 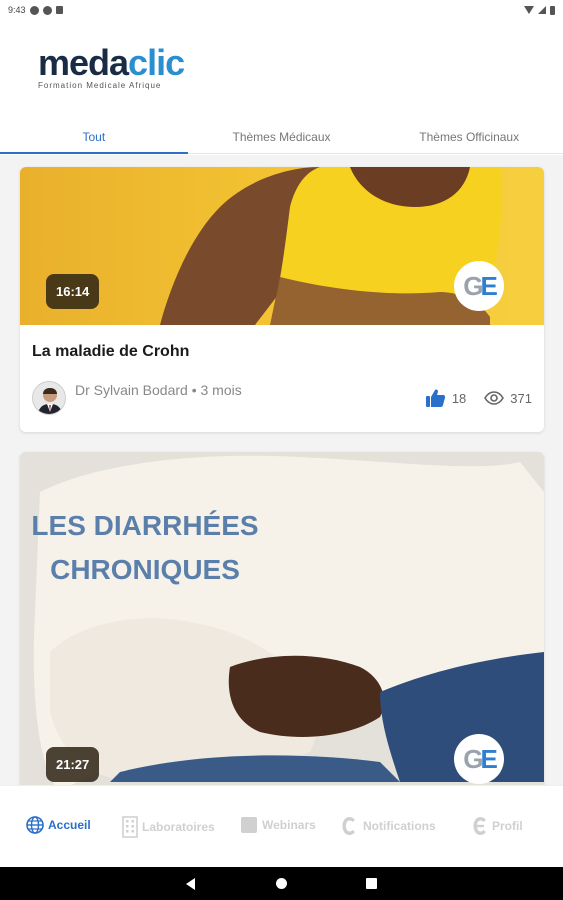 I want to click on app-logo: medaclic Formation Medicale Afrique, so click(x=111, y=68).